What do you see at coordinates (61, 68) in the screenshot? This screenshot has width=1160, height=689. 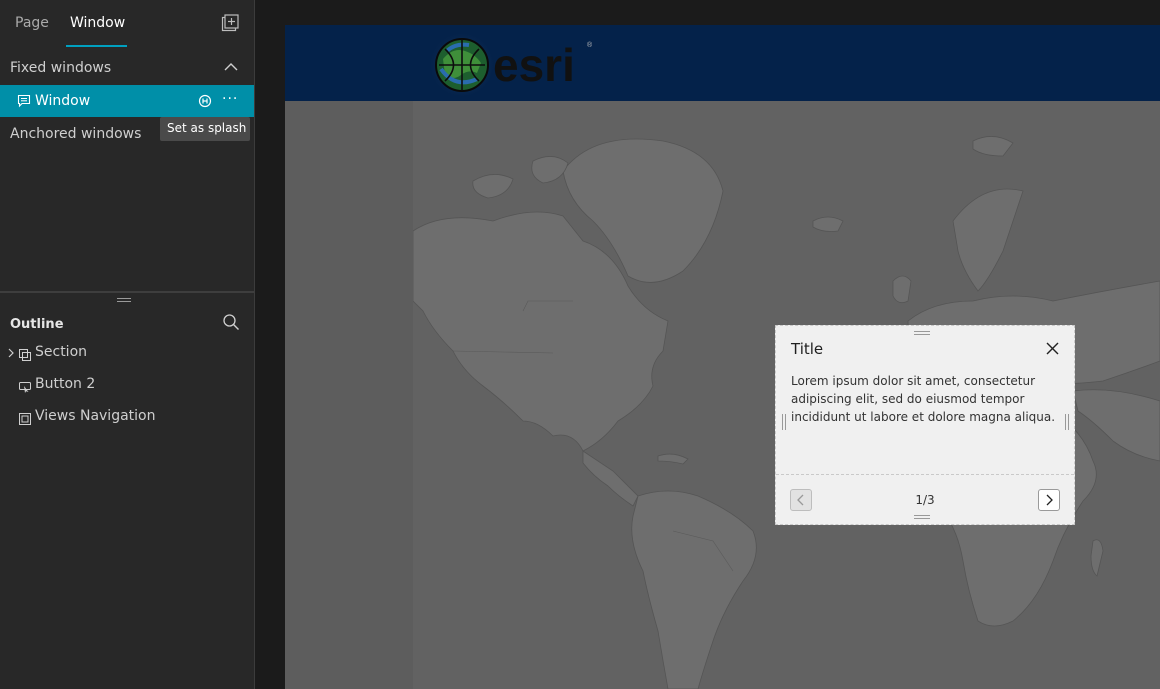 I see `fixed-windows-label: Fixed windows` at bounding box center [61, 68].